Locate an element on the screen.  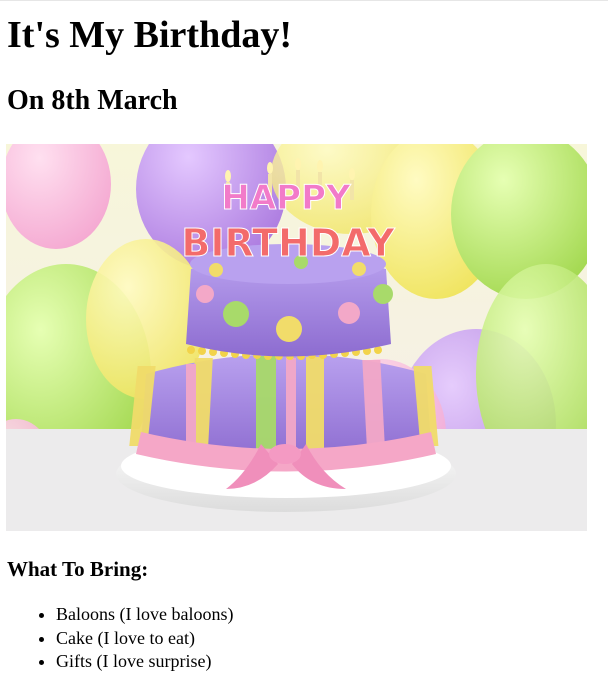
what-to-bring-heading: What To Bring: is located at coordinates (78, 569).